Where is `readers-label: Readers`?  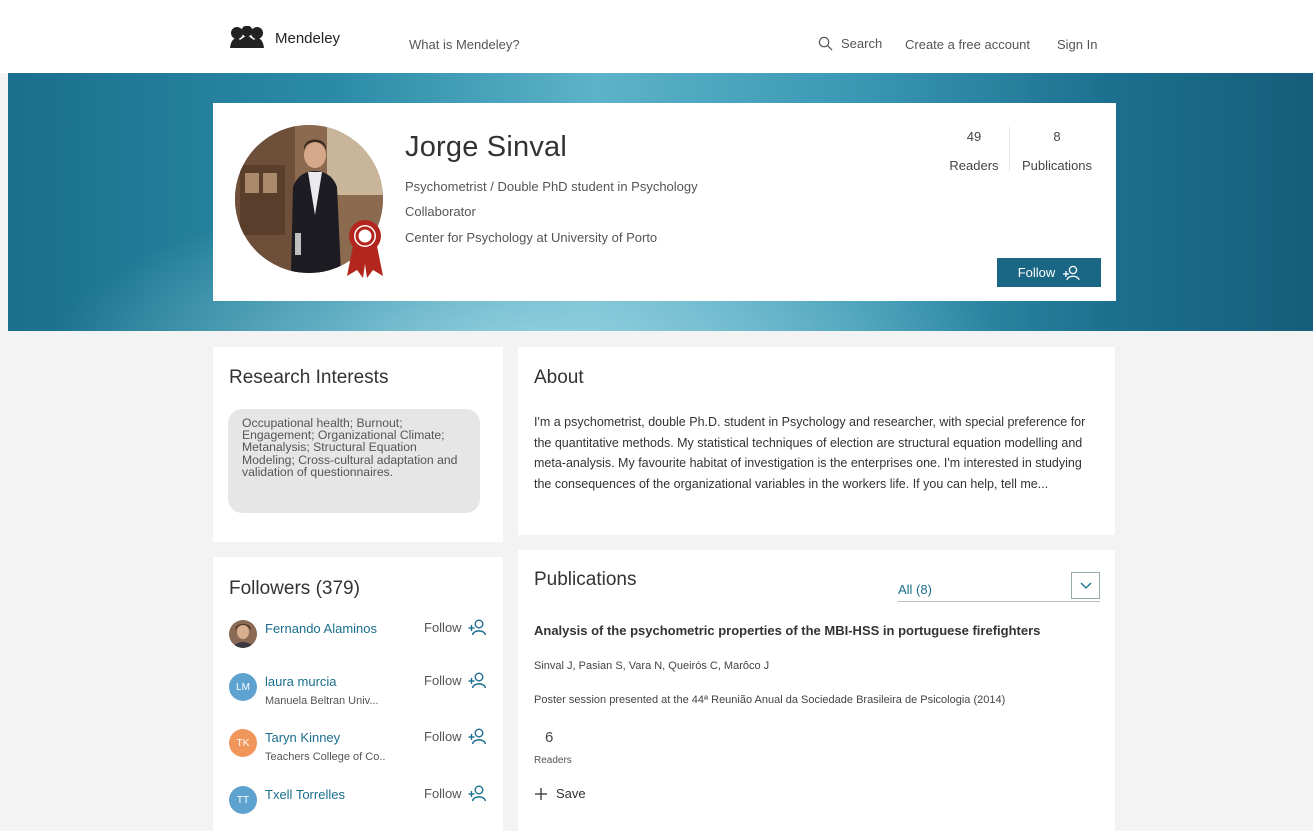 readers-label: Readers is located at coordinates (974, 165).